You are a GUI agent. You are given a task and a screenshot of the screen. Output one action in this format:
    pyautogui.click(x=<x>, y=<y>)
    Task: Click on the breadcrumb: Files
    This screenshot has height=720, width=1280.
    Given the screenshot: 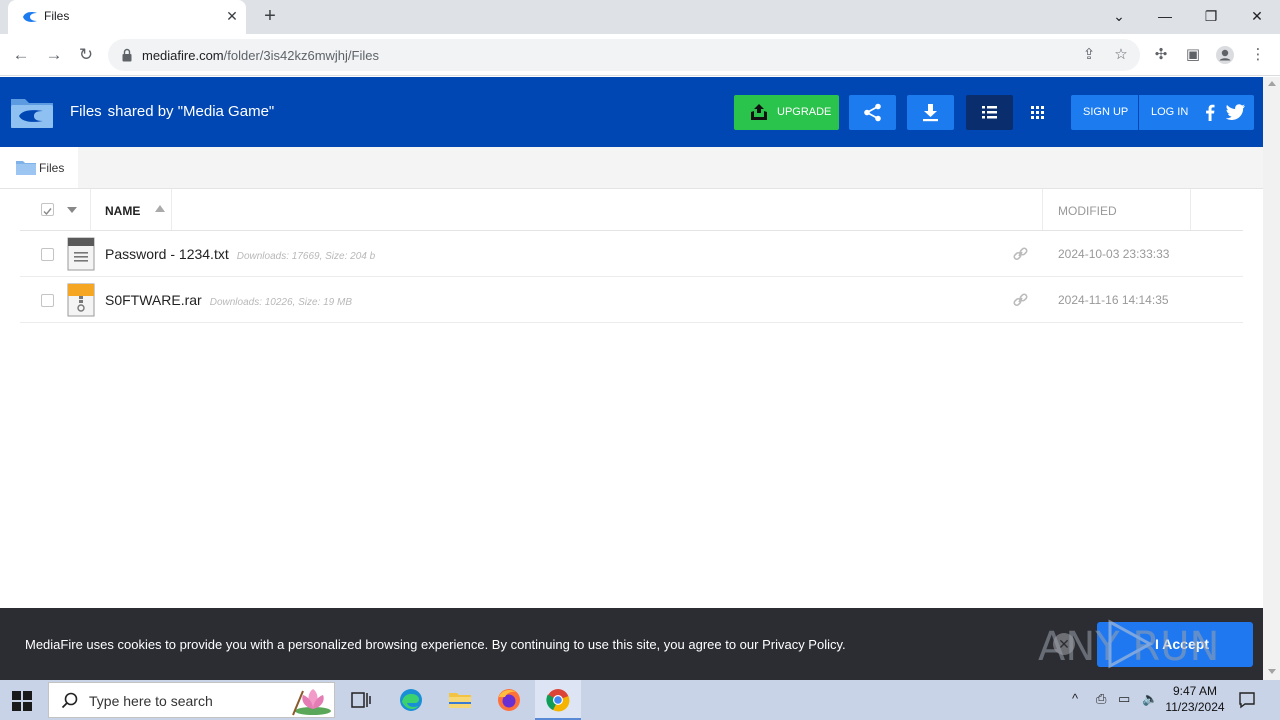 What is the action you would take?
    pyautogui.click(x=631, y=168)
    